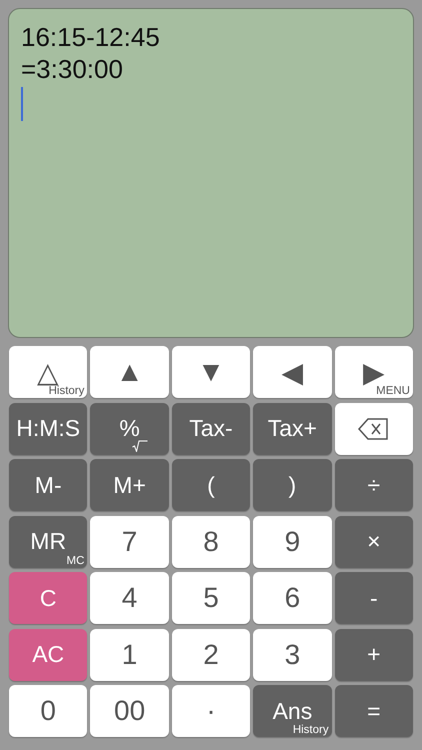 This screenshot has height=750, width=422. I want to click on calculator-key: 2, so click(211, 654).